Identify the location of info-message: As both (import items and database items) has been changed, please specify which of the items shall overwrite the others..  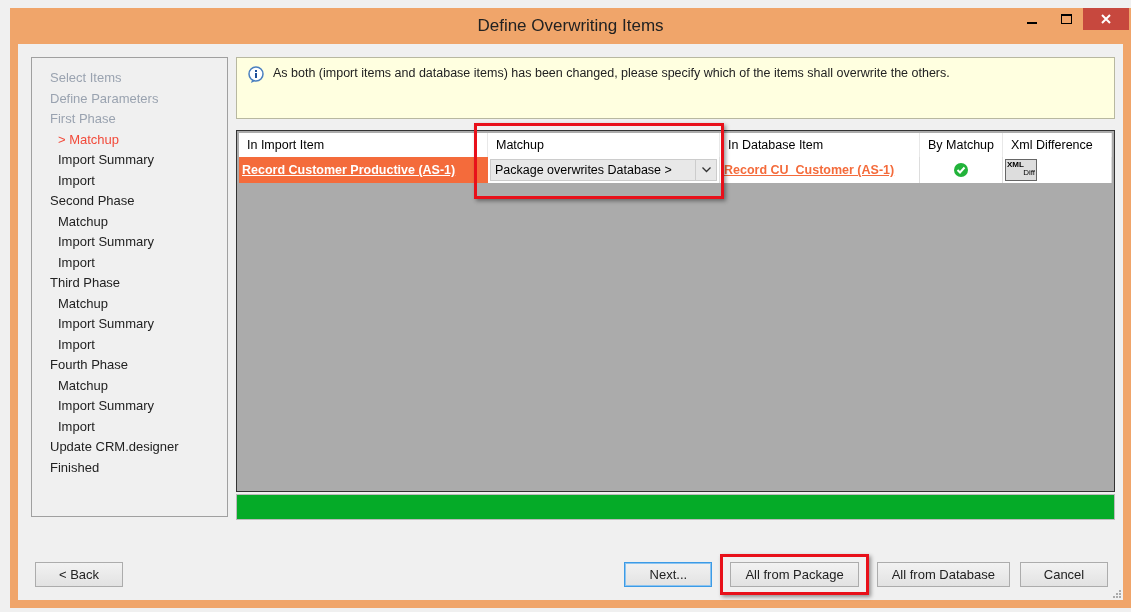
(611, 73).